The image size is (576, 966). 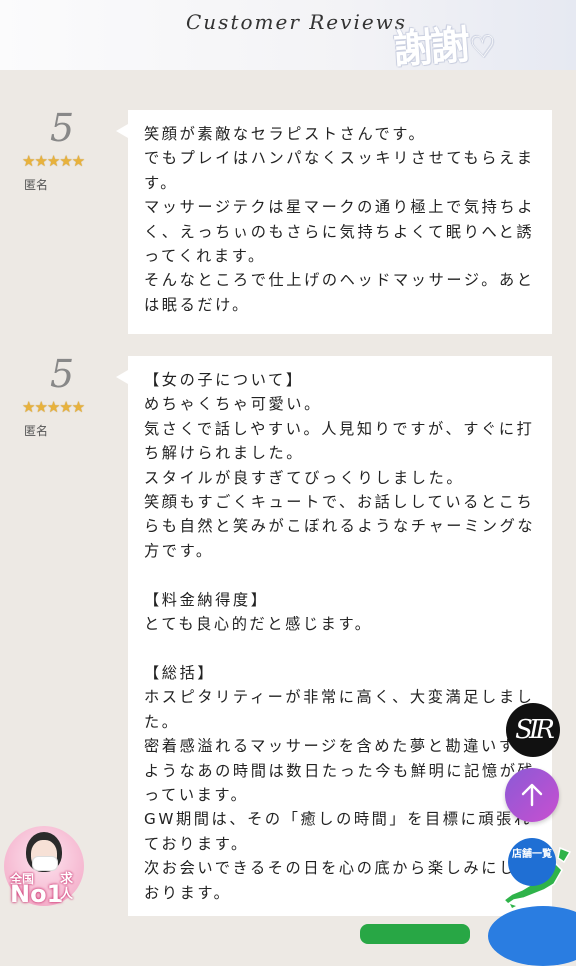 I want to click on bottom-nav-button, so click(x=532, y=936).